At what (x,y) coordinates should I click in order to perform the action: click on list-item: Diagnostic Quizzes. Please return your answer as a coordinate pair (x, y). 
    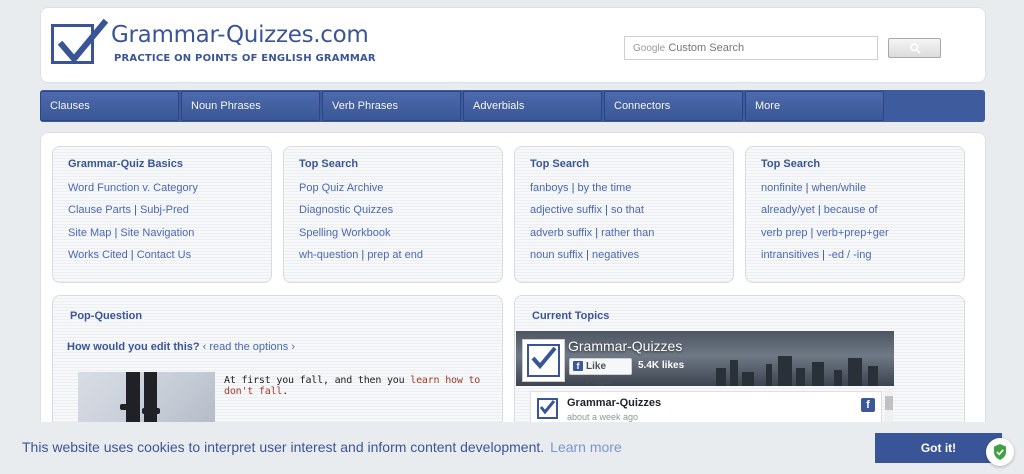
    Looking at the image, I should click on (346, 210).